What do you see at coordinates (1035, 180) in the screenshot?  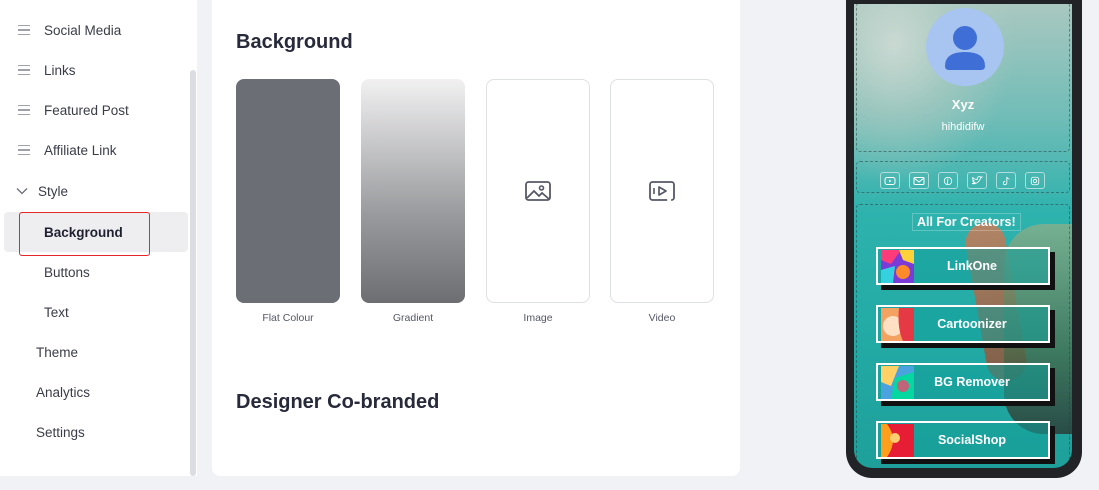 I see `instagram-icon` at bounding box center [1035, 180].